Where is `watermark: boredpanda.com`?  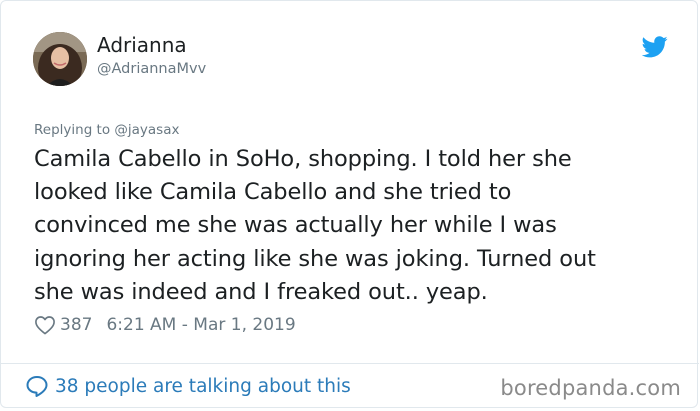 watermark: boredpanda.com is located at coordinates (590, 388).